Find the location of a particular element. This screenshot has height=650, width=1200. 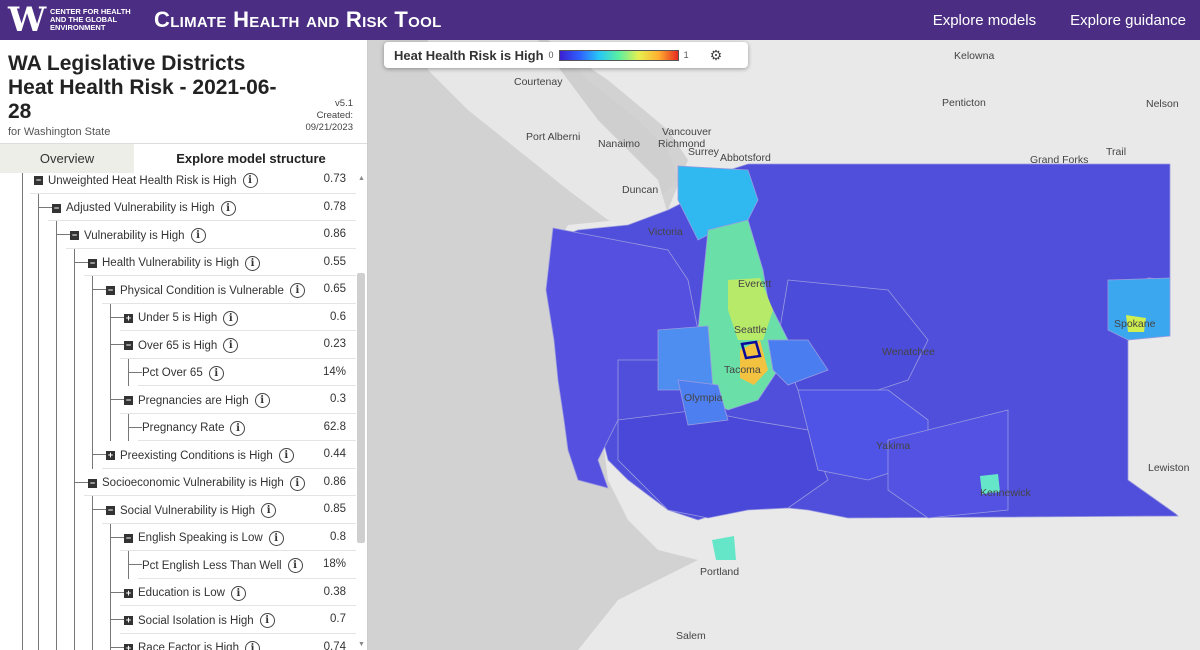

map-legend: Heat Health Risk is High 0 1 ⚙ is located at coordinates (566, 55).